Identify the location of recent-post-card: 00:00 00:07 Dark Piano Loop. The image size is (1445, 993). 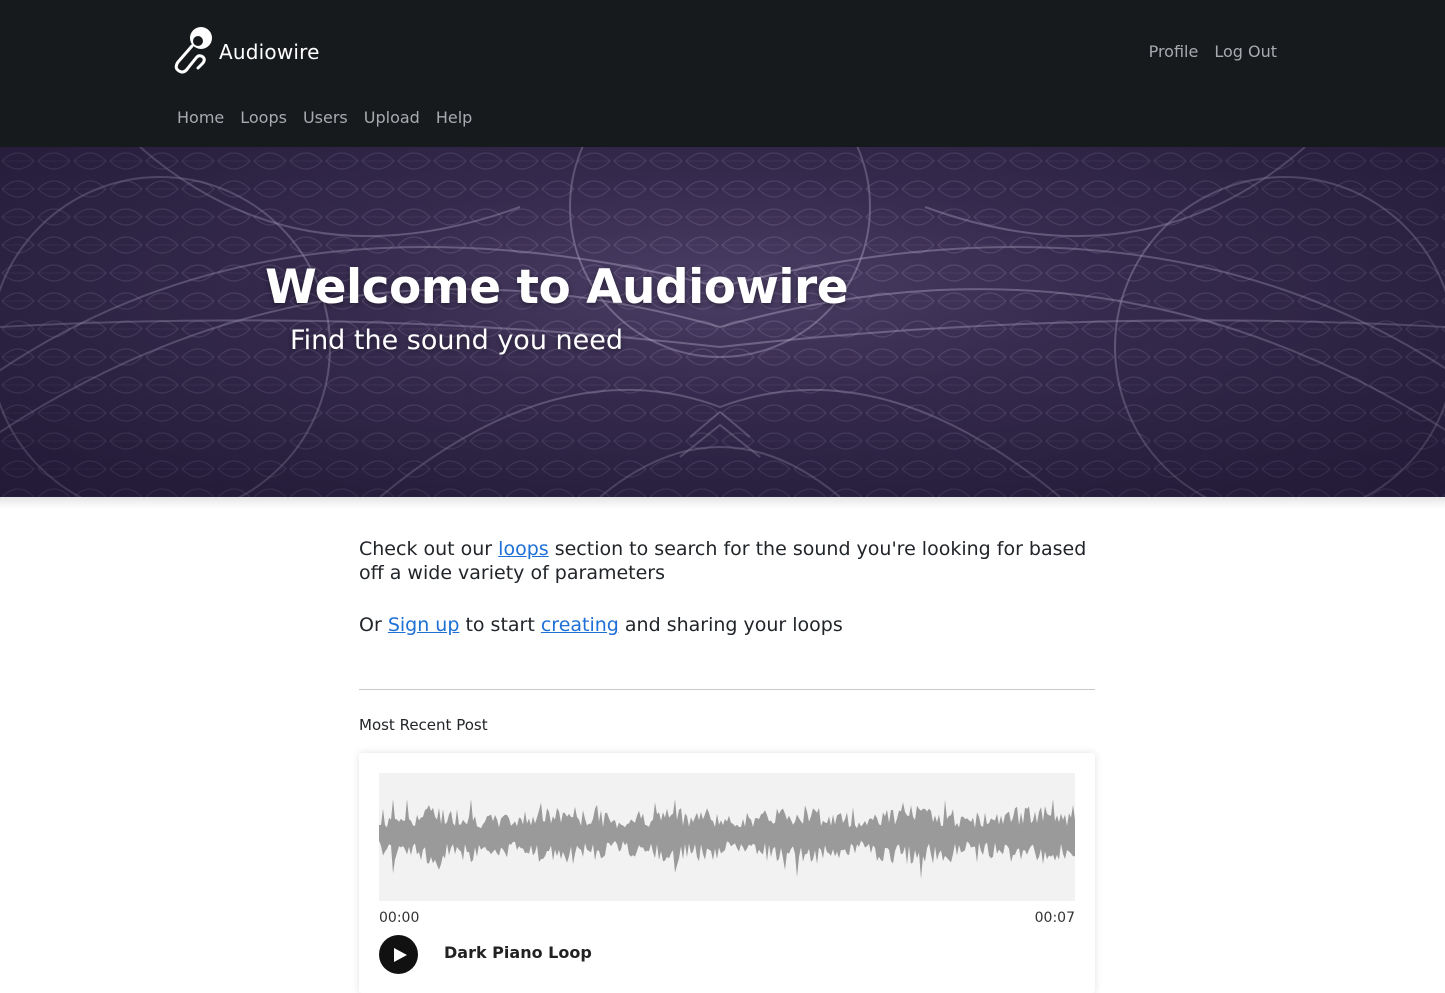
(727, 873).